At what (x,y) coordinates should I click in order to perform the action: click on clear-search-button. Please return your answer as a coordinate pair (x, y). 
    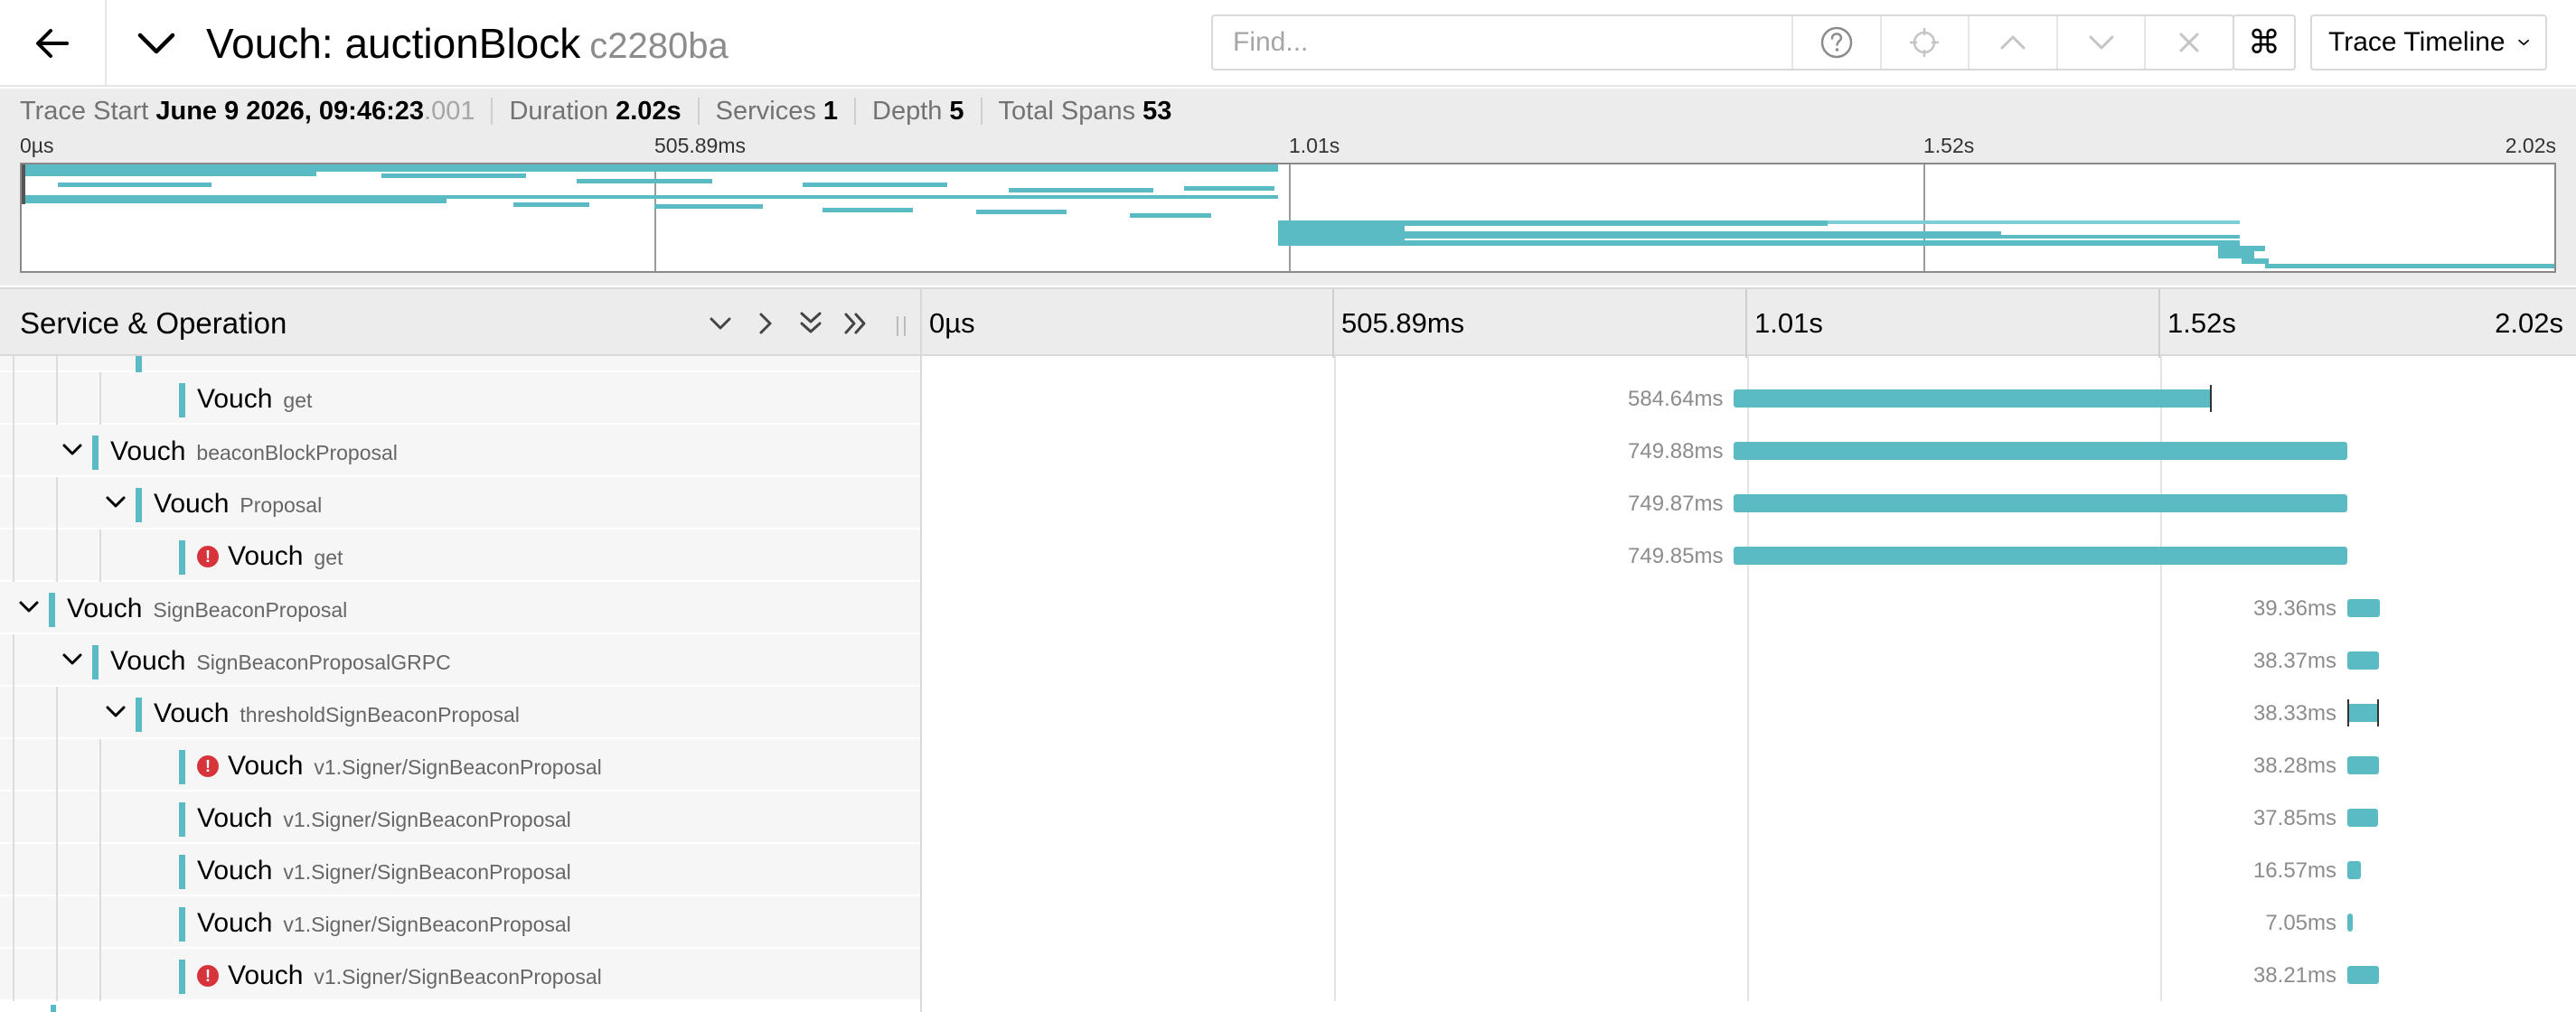
    Looking at the image, I should click on (2189, 43).